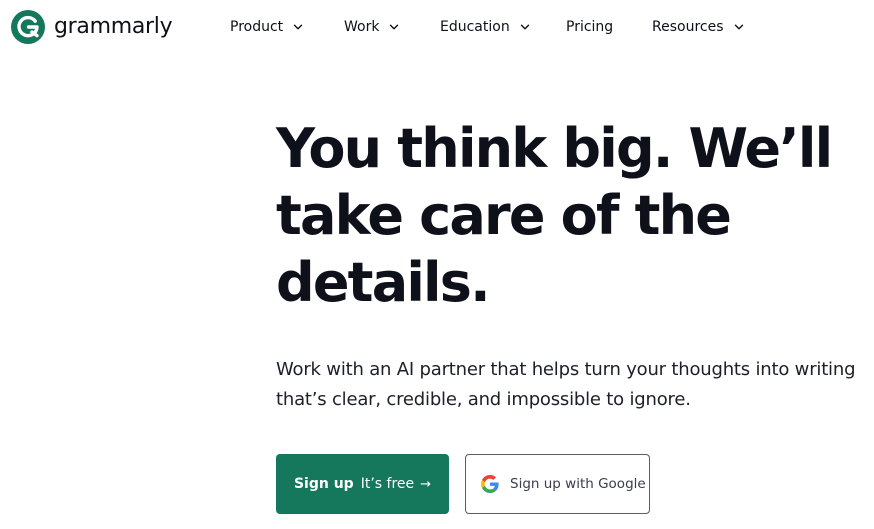 This screenshot has width=874, height=529. What do you see at coordinates (323, 484) in the screenshot?
I see `sign-up-label: Sign up` at bounding box center [323, 484].